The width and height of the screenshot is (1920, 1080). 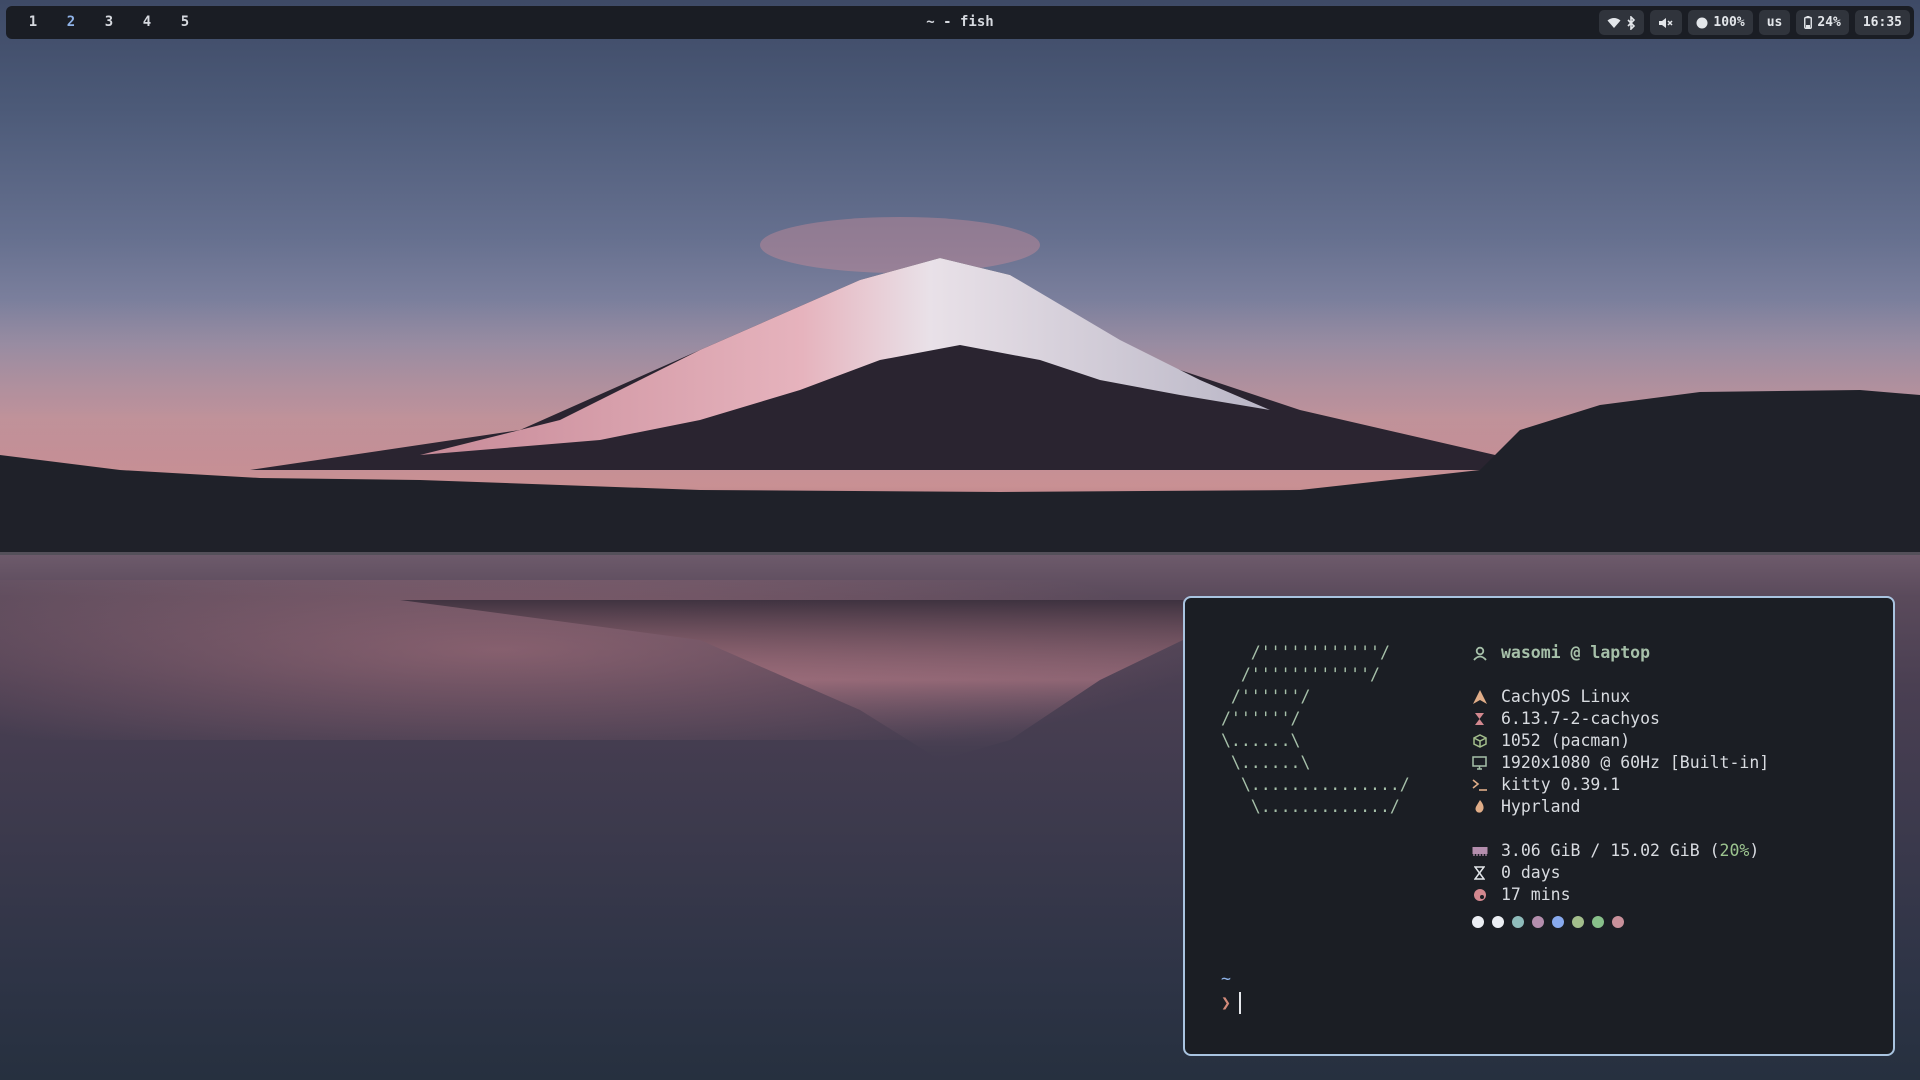 I want to click on terminal-row: kitty 0.39.1, so click(x=1619, y=785).